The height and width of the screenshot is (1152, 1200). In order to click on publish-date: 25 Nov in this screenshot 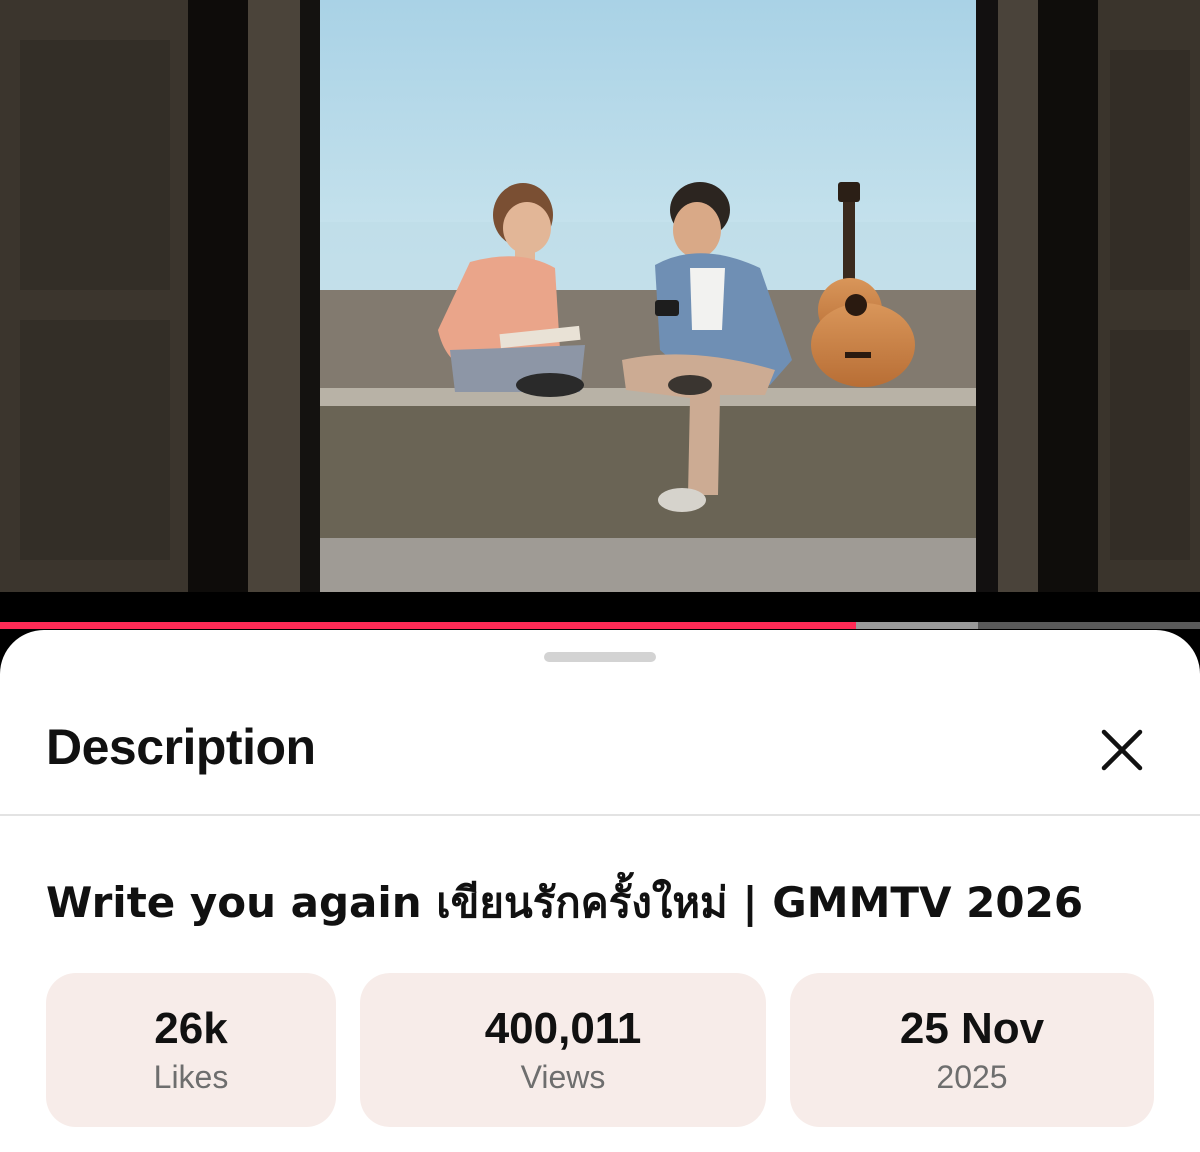, I will do `click(972, 1029)`.